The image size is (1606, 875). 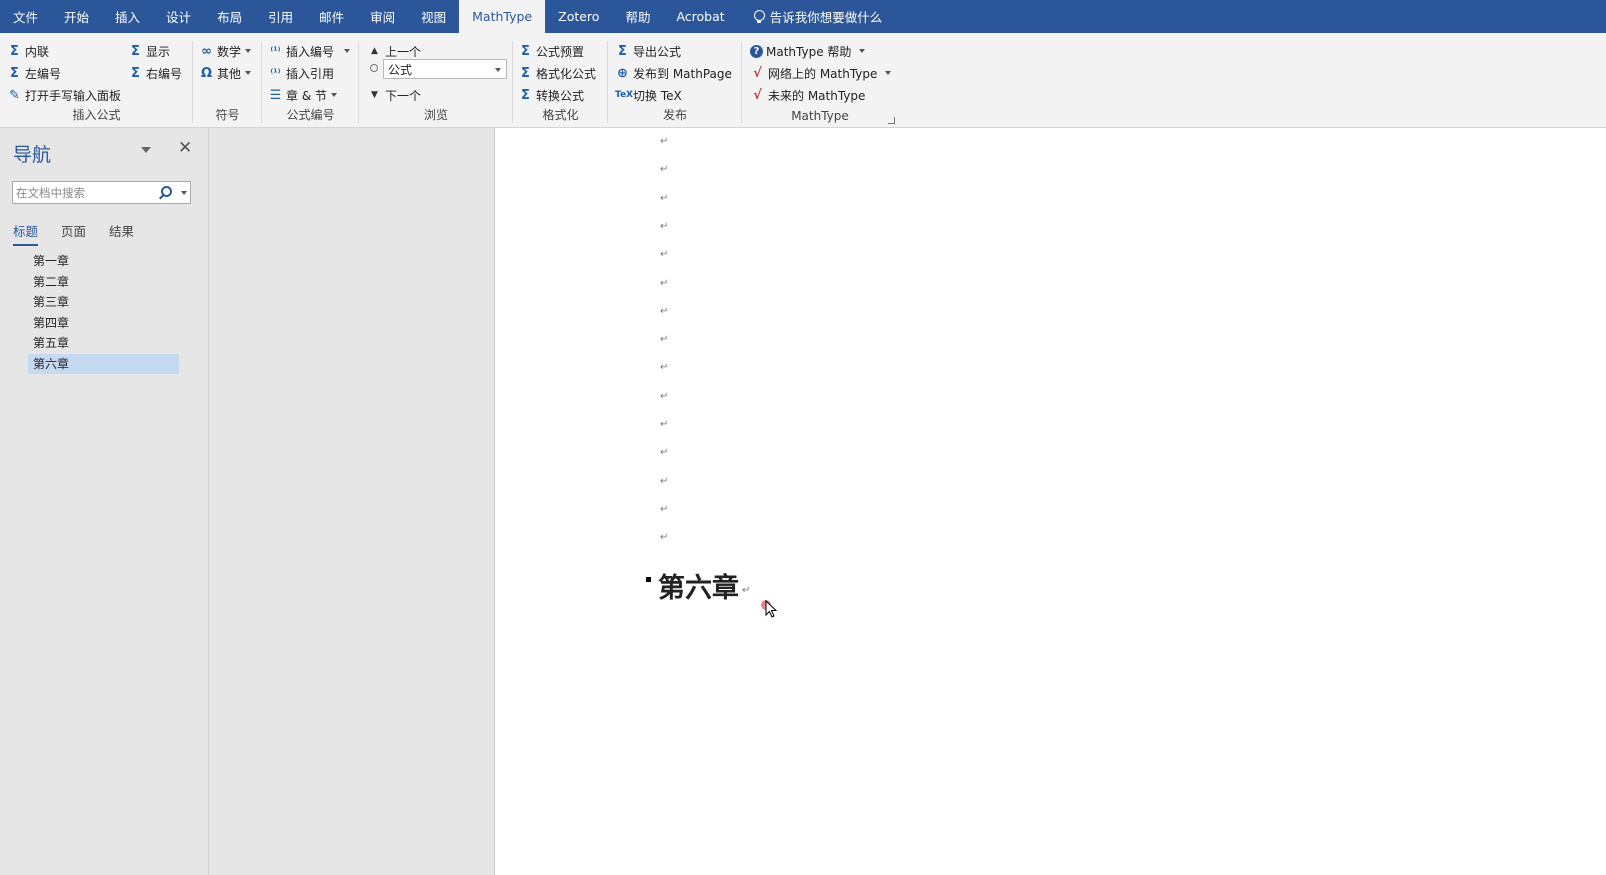 What do you see at coordinates (103, 343) in the screenshot?
I see `heading-item: 第五章` at bounding box center [103, 343].